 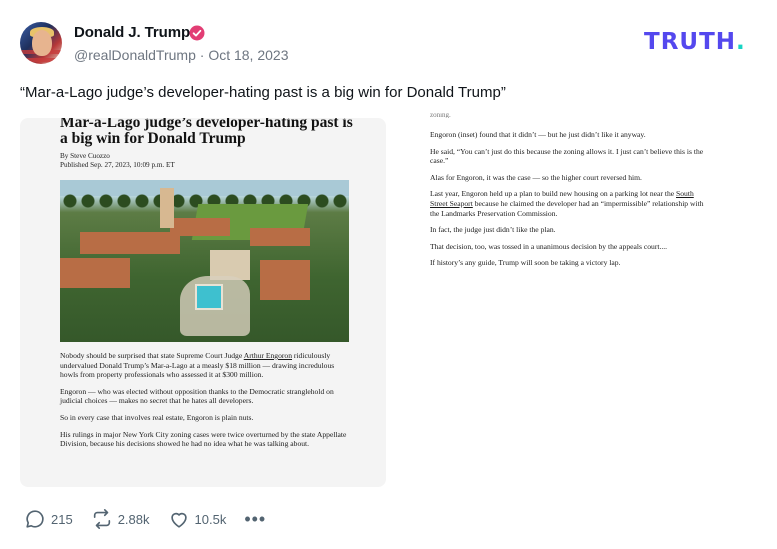 I want to click on like-button: 10.5k, so click(x=197, y=519).